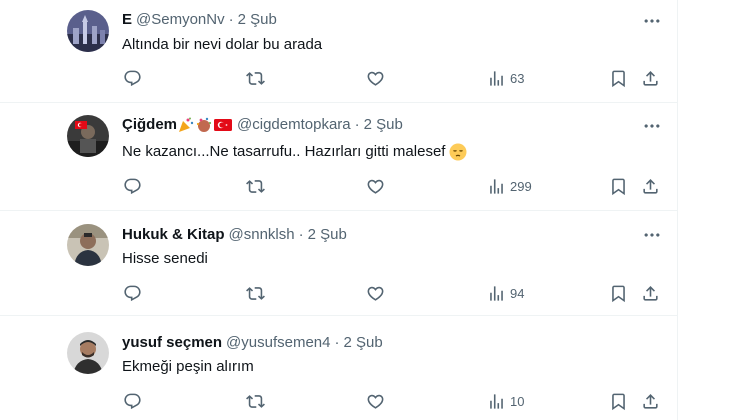 The height and width of the screenshot is (420, 730). Describe the element at coordinates (262, 235) in the screenshot. I see `user-handle: @snnklsh` at that location.